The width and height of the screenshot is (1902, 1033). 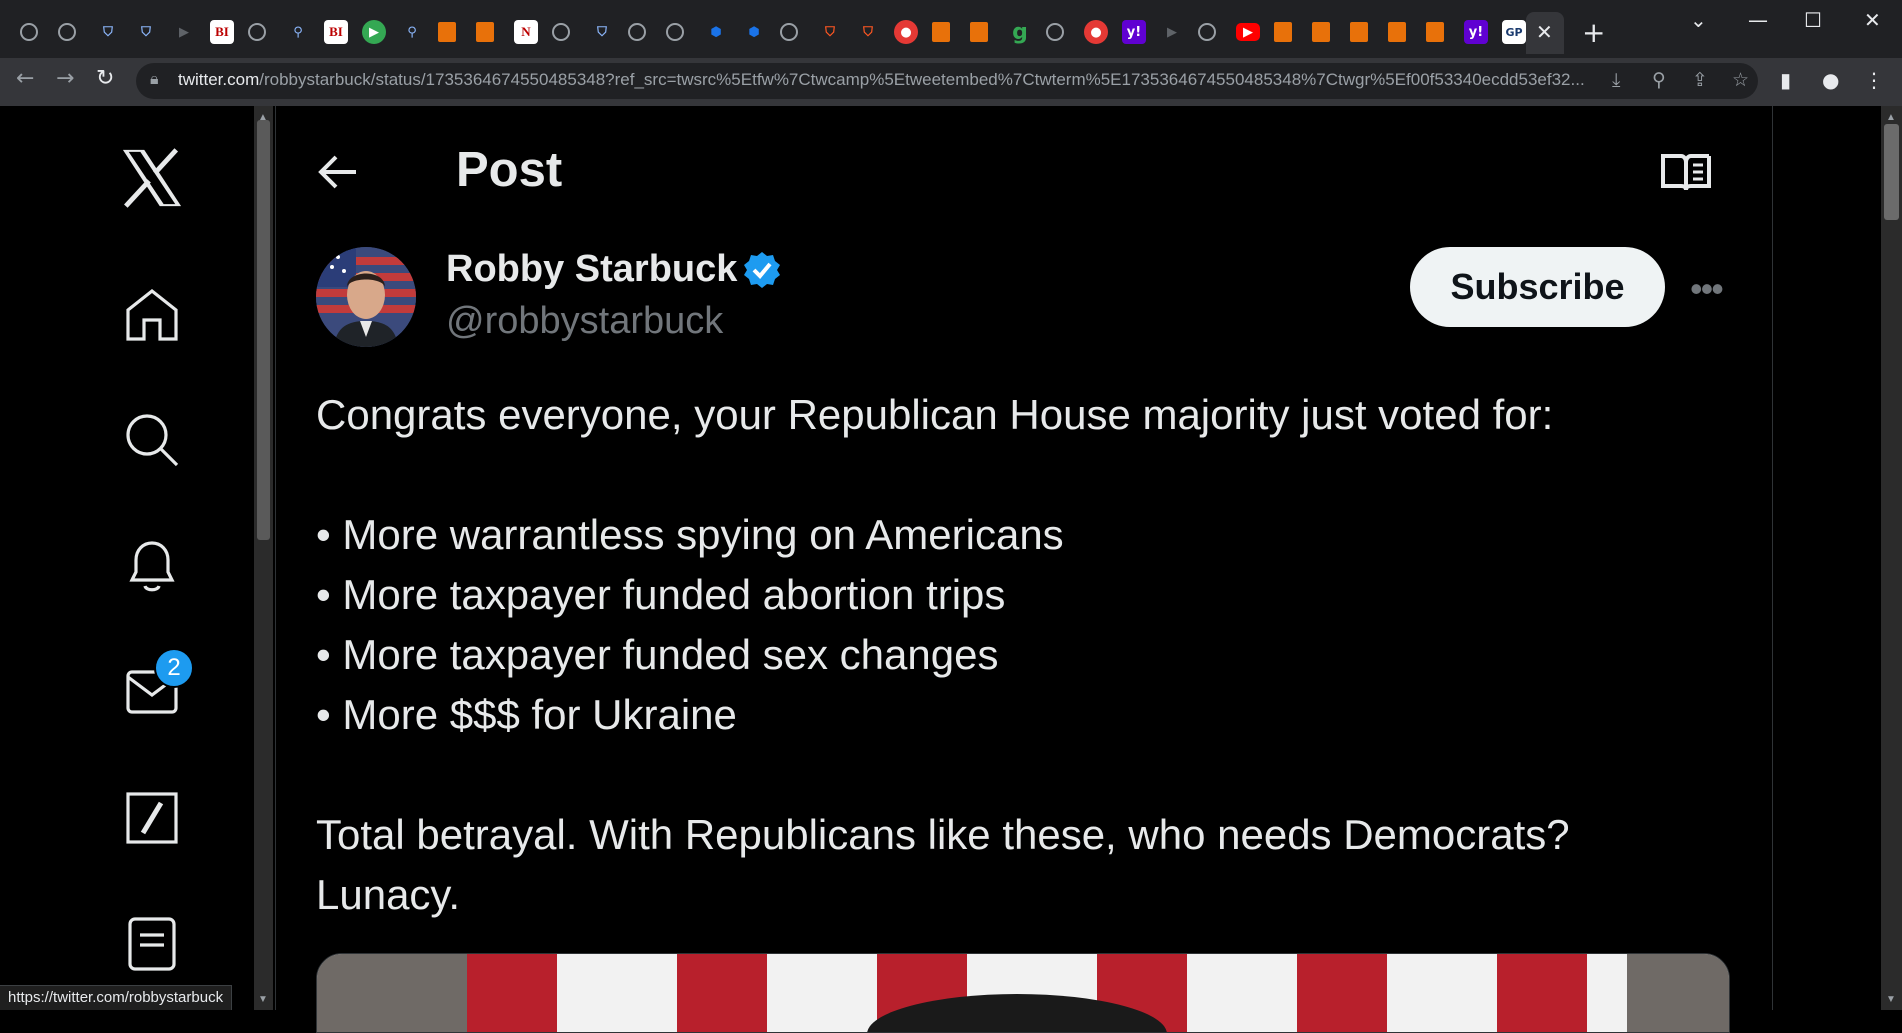 What do you see at coordinates (1544, 32) in the screenshot?
I see `close-tab-icon: ✕` at bounding box center [1544, 32].